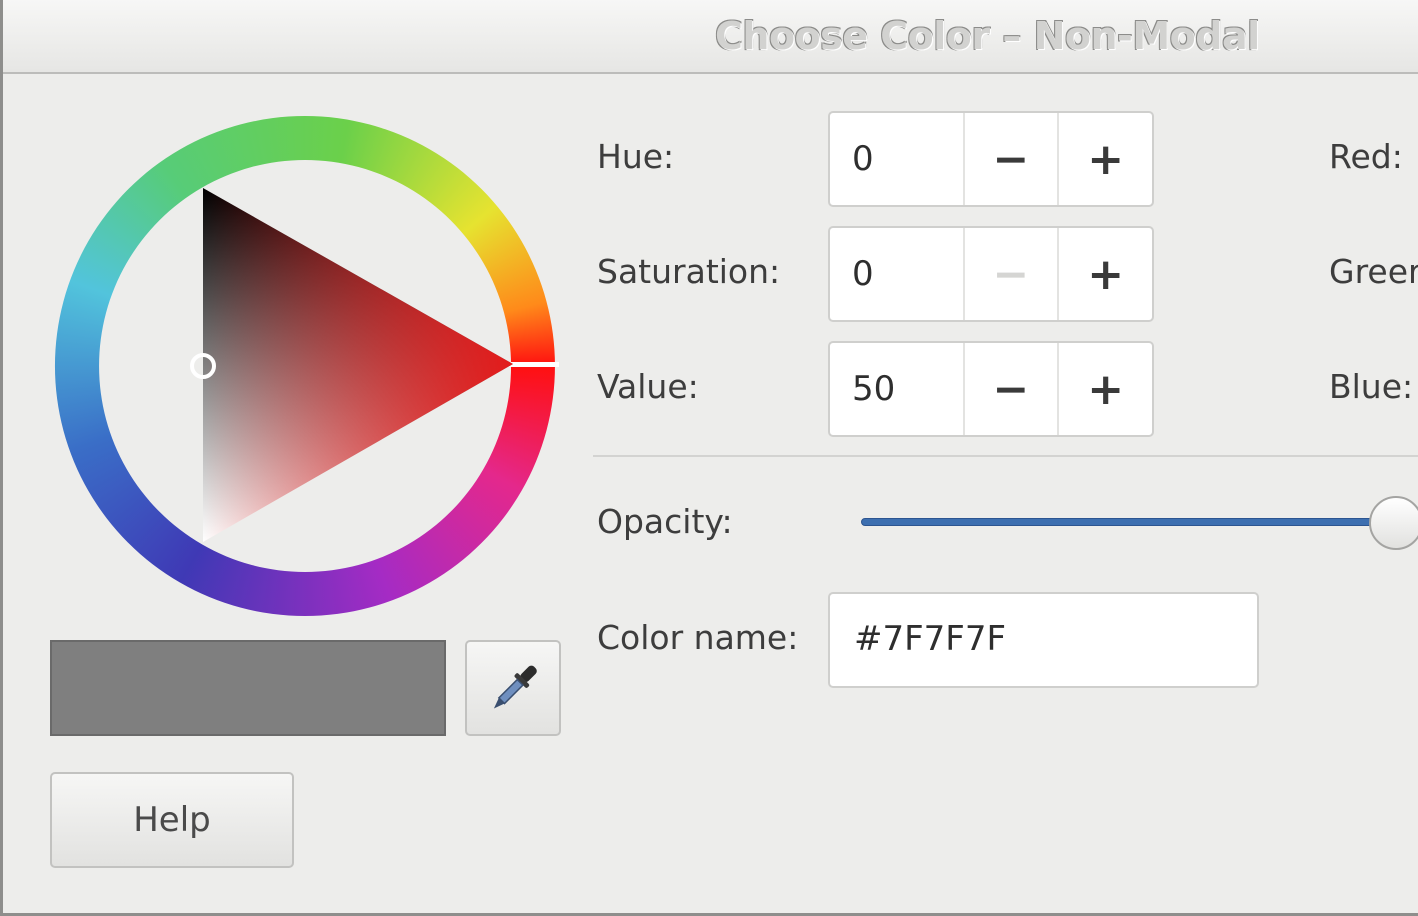 This screenshot has height=916, width=1418. Describe the element at coordinates (1105, 274) in the screenshot. I see `saturation-increment-button: +` at that location.